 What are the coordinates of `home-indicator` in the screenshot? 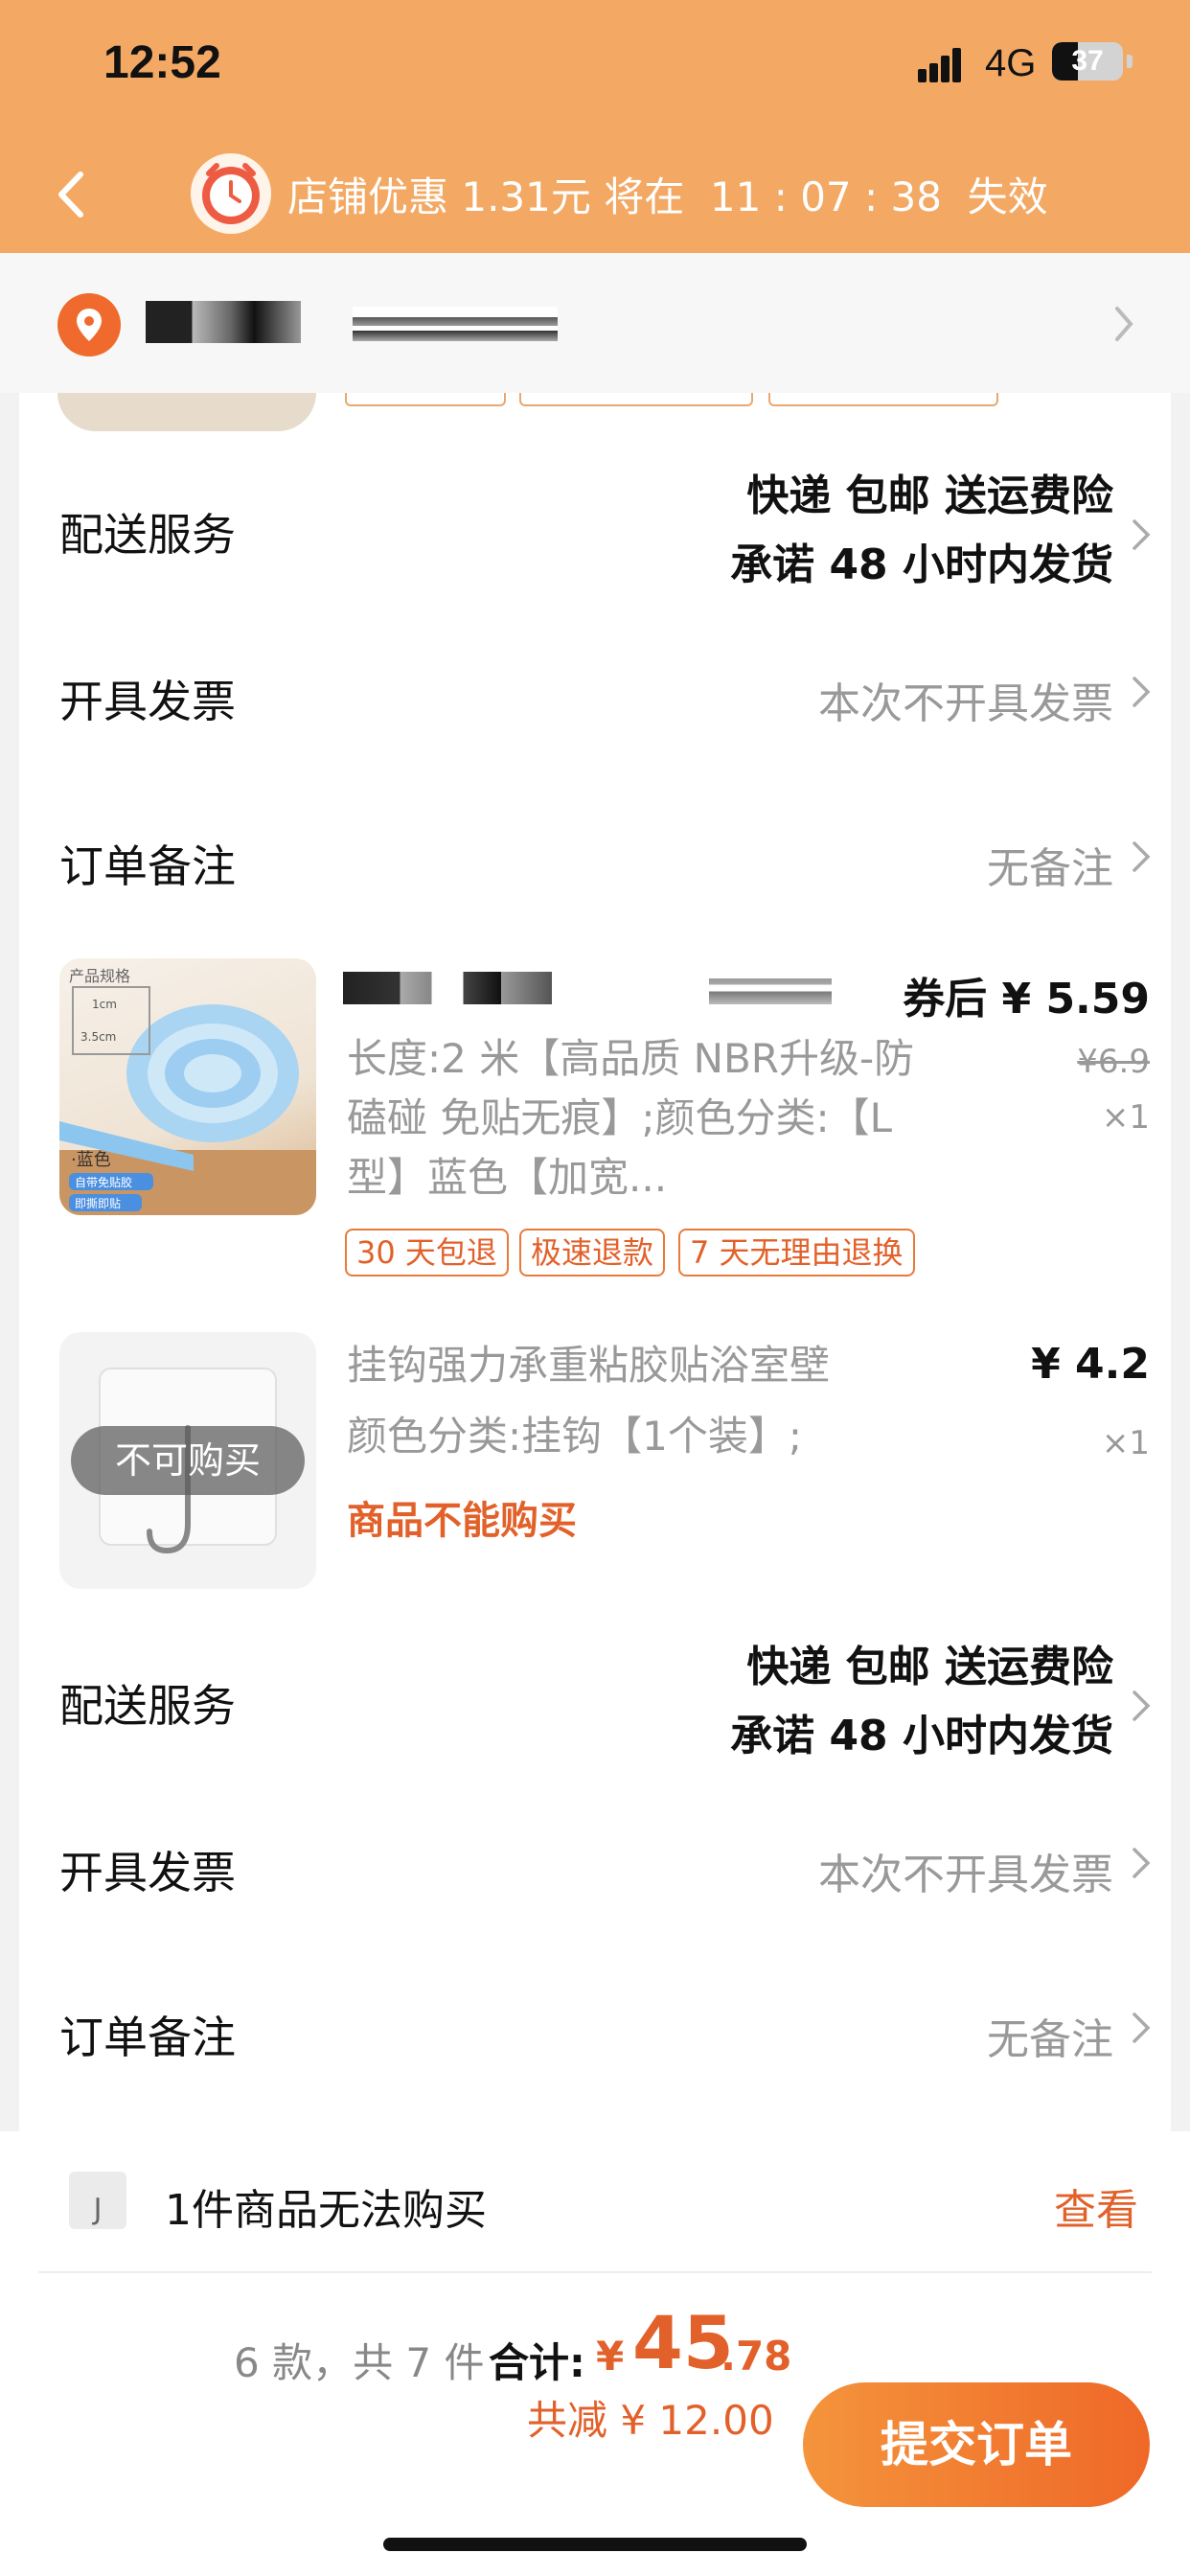 It's located at (595, 2544).